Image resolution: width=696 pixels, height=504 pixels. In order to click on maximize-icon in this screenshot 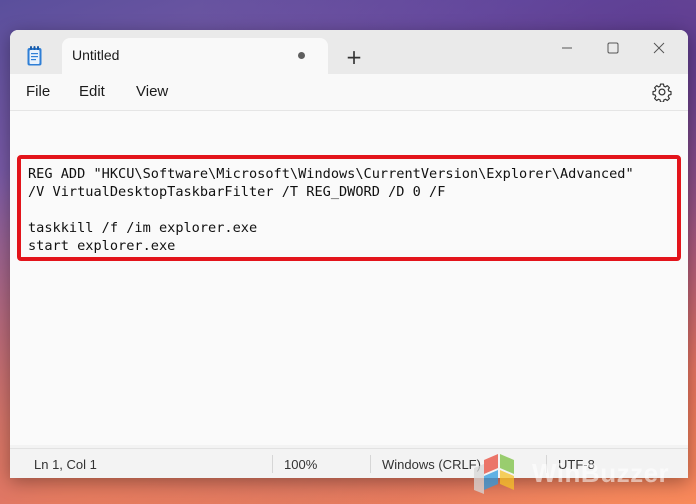, I will do `click(613, 48)`.